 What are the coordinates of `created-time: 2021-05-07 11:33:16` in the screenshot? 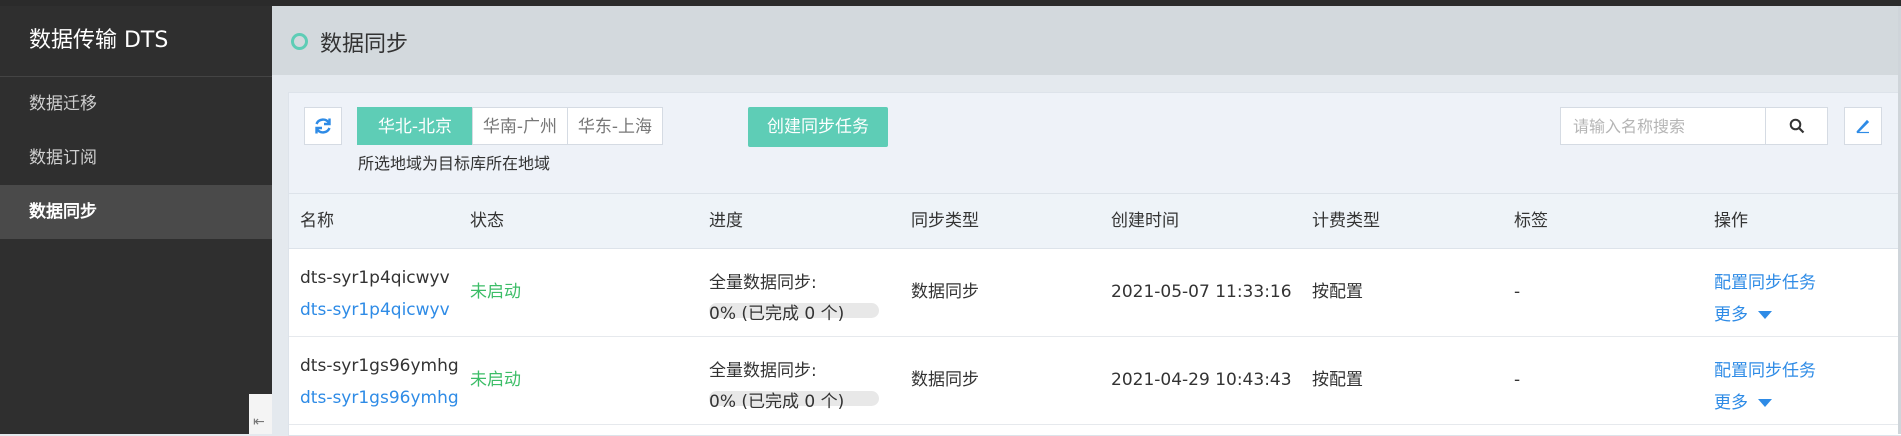 It's located at (1201, 292).